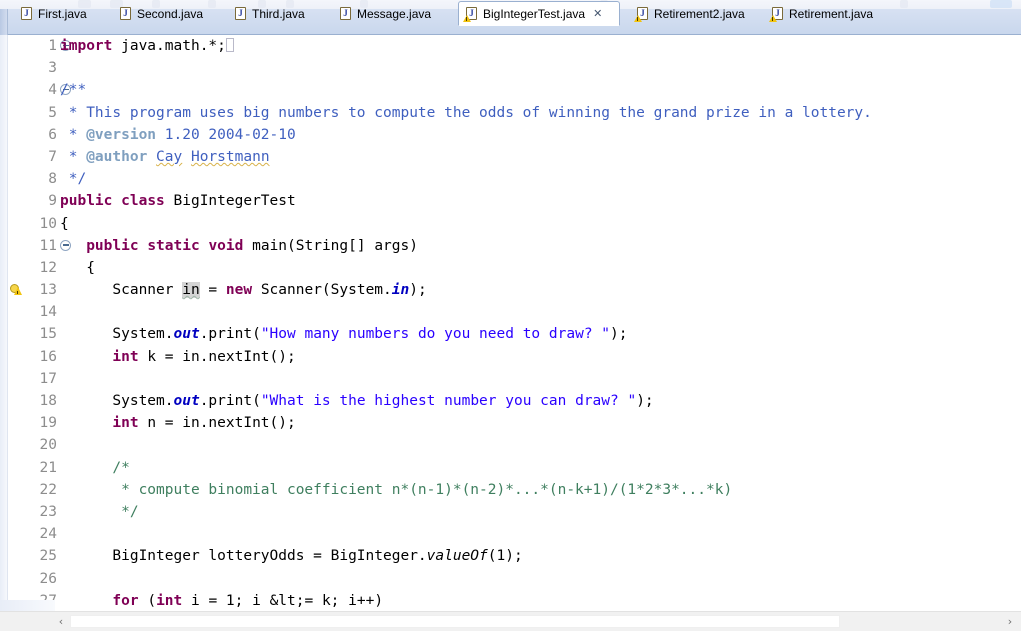 The height and width of the screenshot is (631, 1021). What do you see at coordinates (30, 135) in the screenshot?
I see `gutter-line: 6` at bounding box center [30, 135].